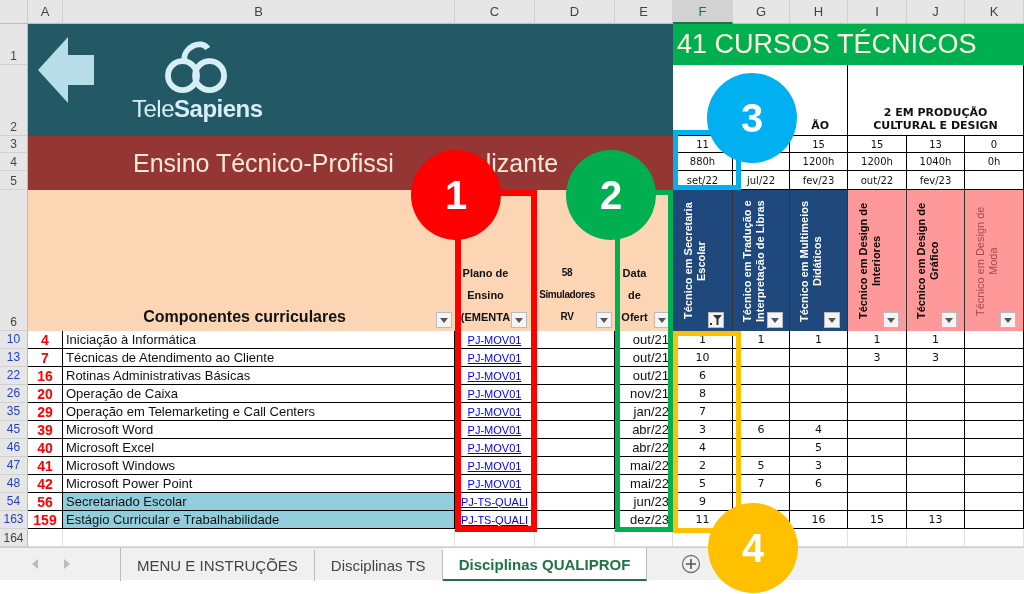 The width and height of the screenshot is (1024, 594). I want to click on column-header: C, so click(495, 12).